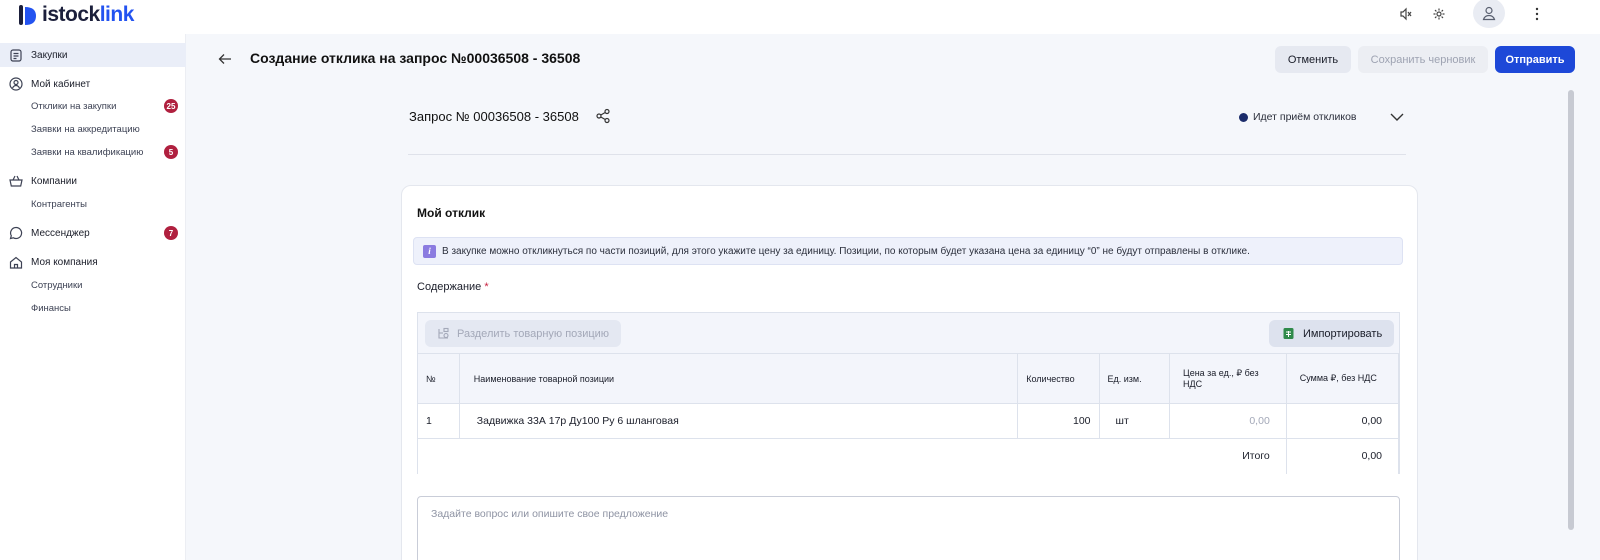  I want to click on cancel-button: Отменить, so click(1313, 59).